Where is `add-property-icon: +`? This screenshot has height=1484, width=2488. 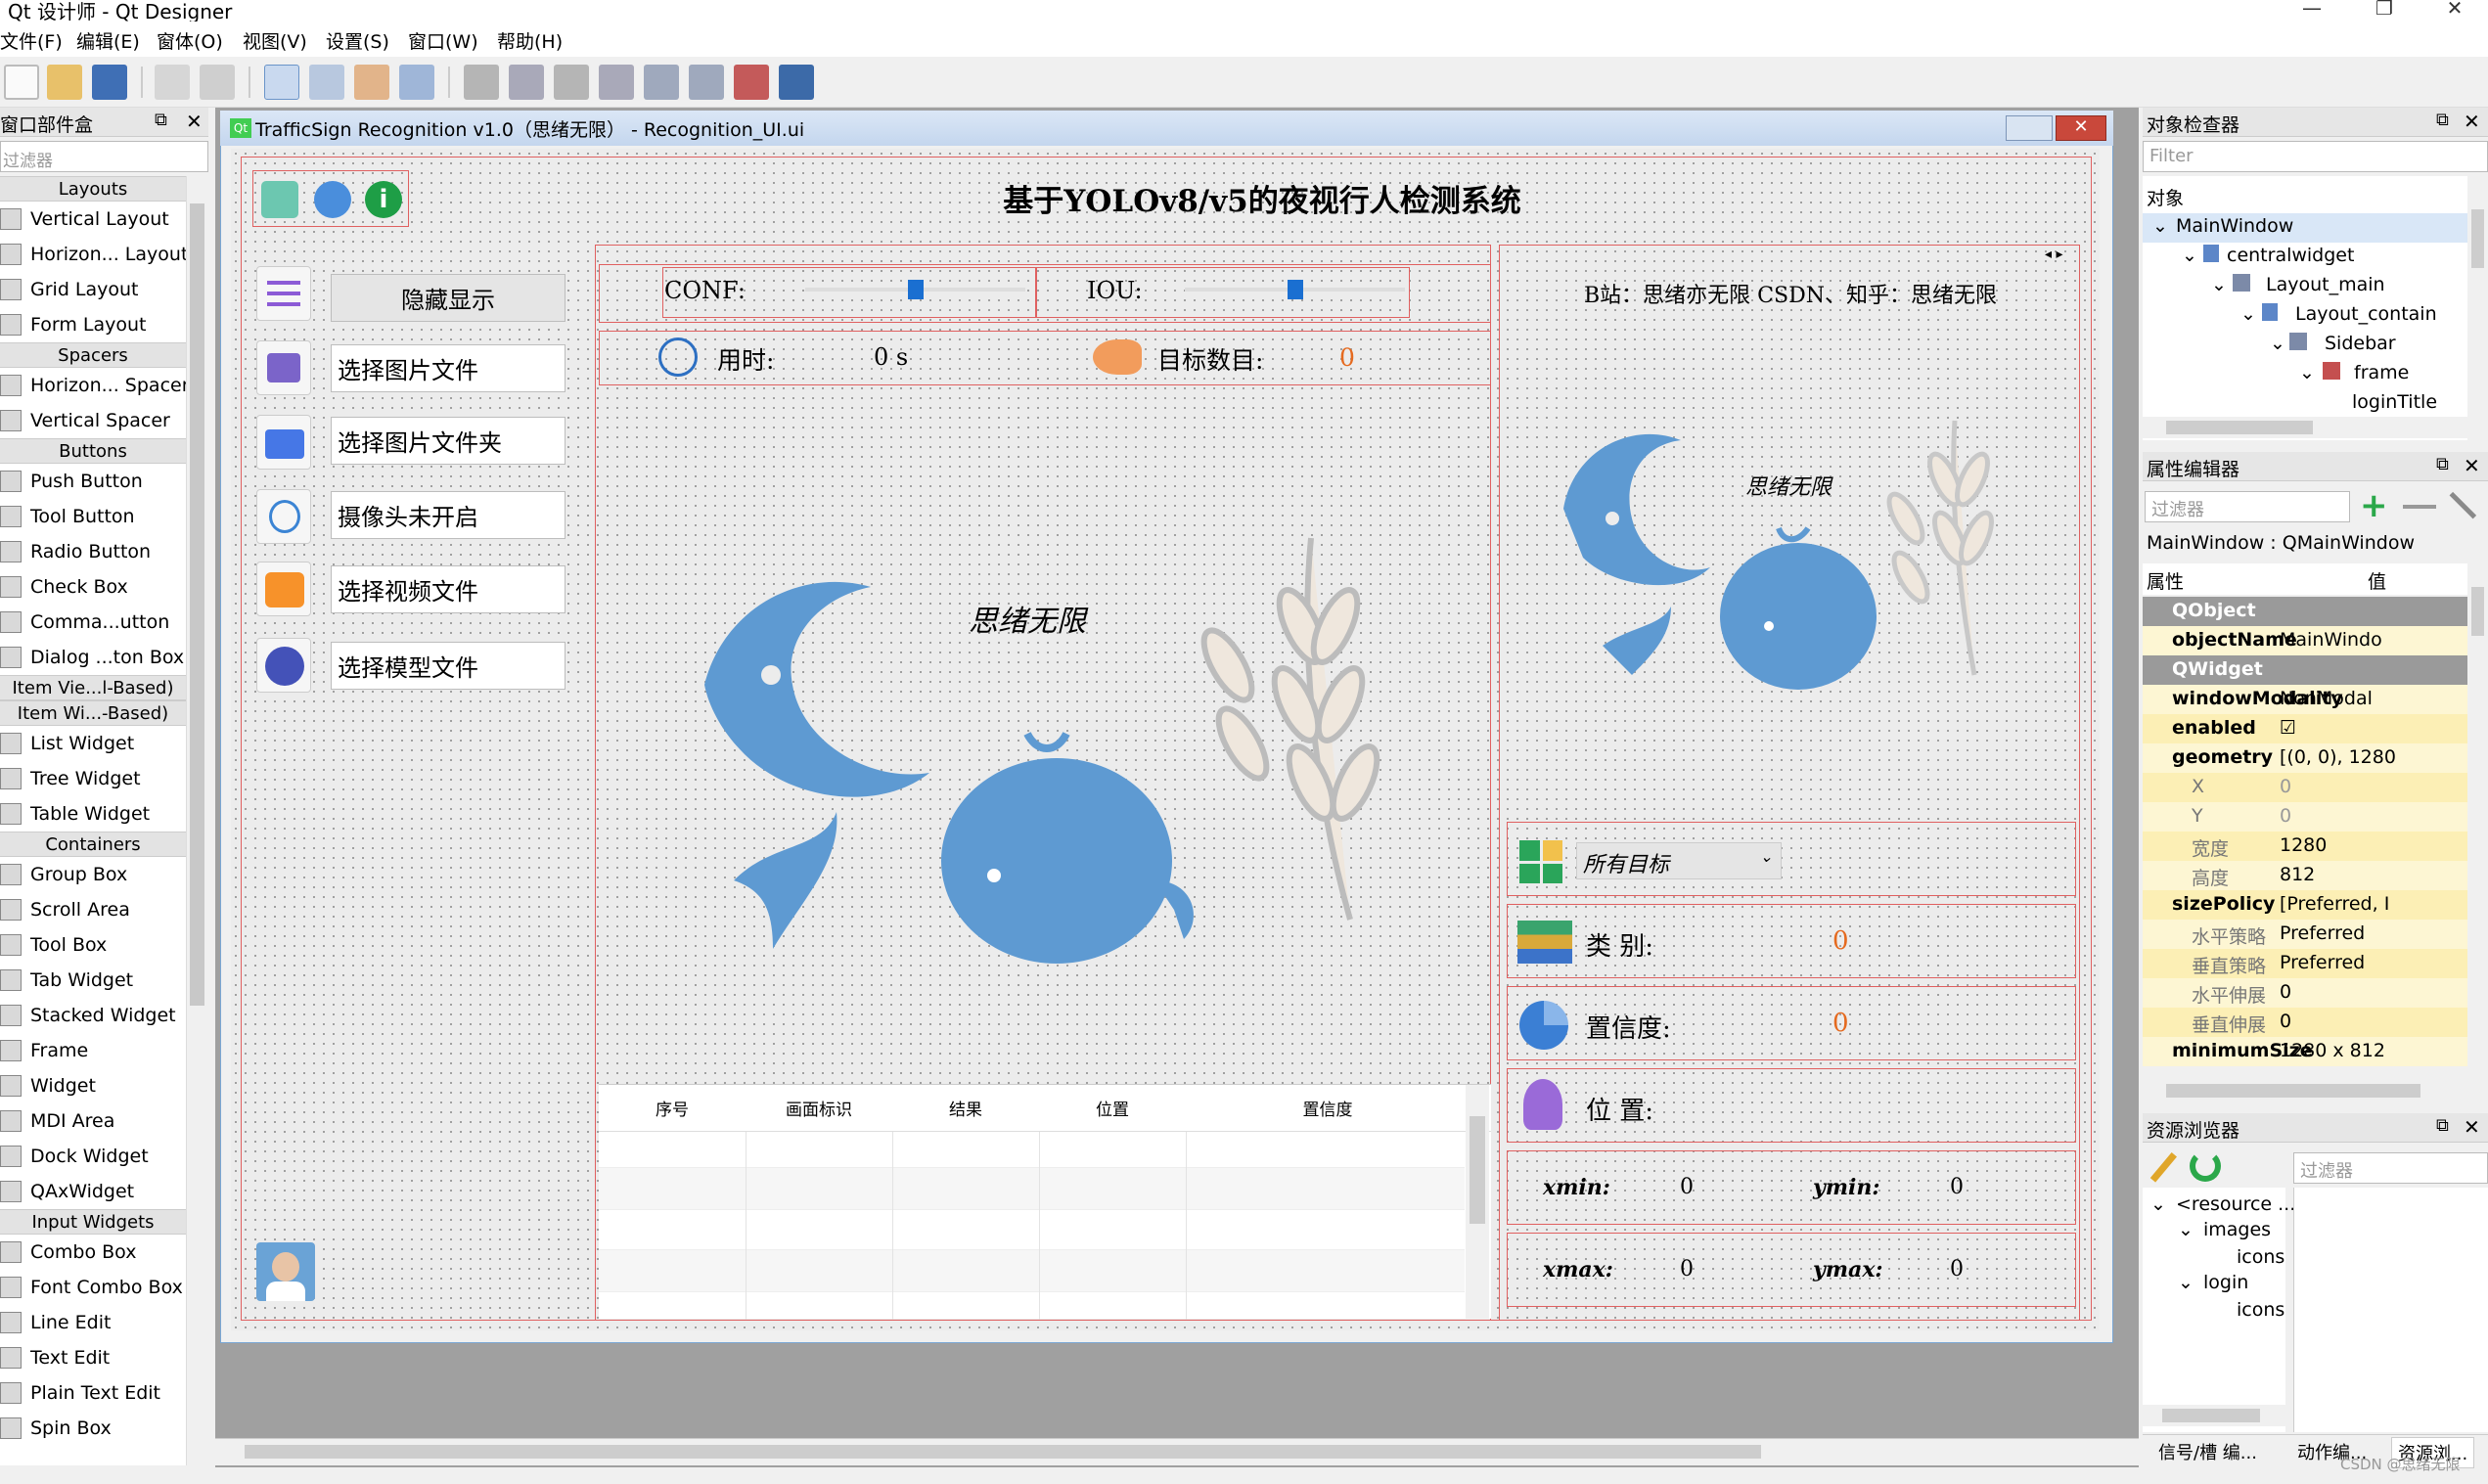 add-property-icon: + is located at coordinates (2376, 505).